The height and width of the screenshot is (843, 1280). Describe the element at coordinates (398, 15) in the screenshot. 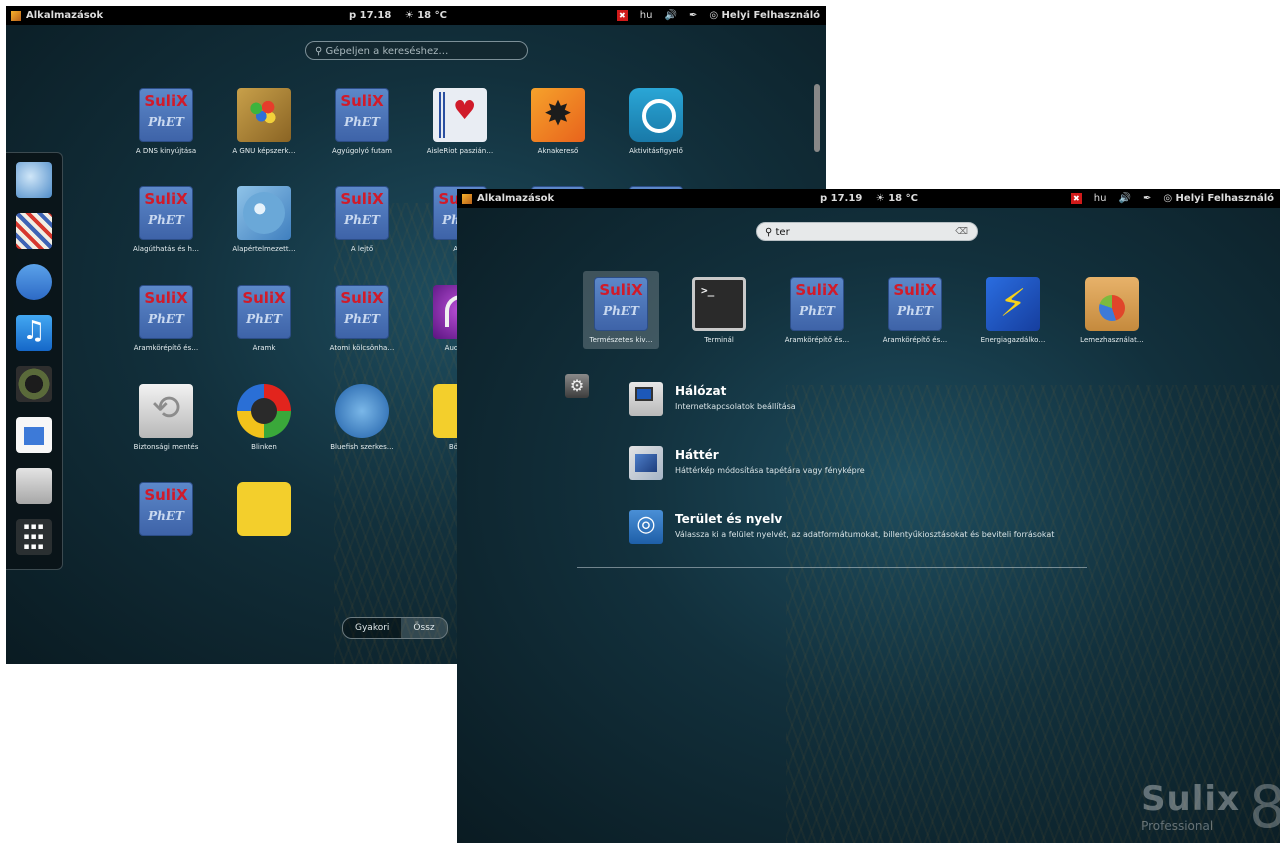

I see `clock: p 17.18 ☀ 18 °C` at that location.